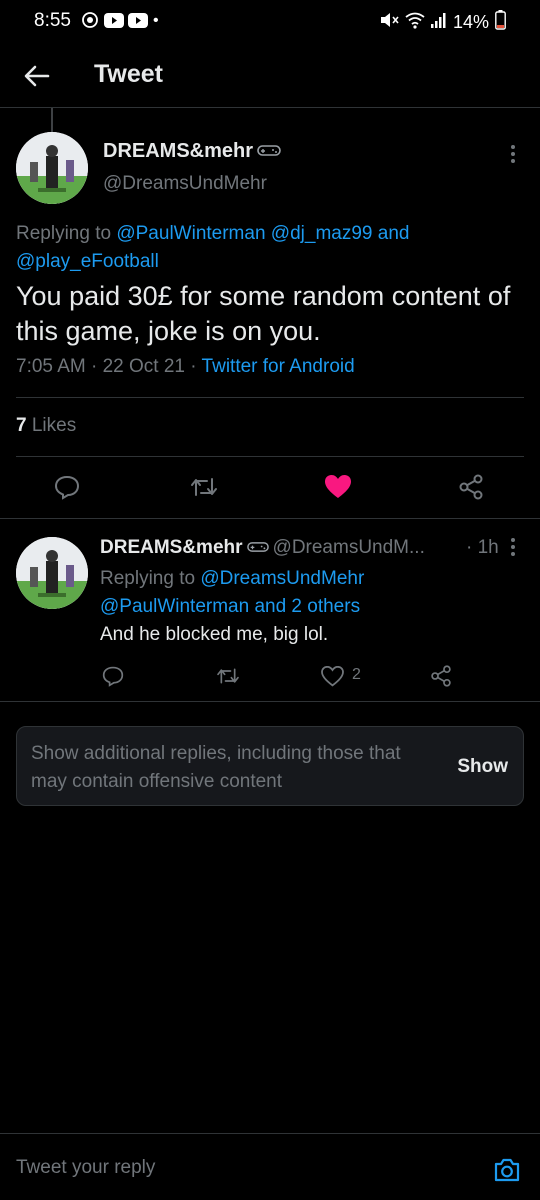 The height and width of the screenshot is (1200, 540). What do you see at coordinates (270, 76) in the screenshot?
I see `top-bar: Tweet` at bounding box center [270, 76].